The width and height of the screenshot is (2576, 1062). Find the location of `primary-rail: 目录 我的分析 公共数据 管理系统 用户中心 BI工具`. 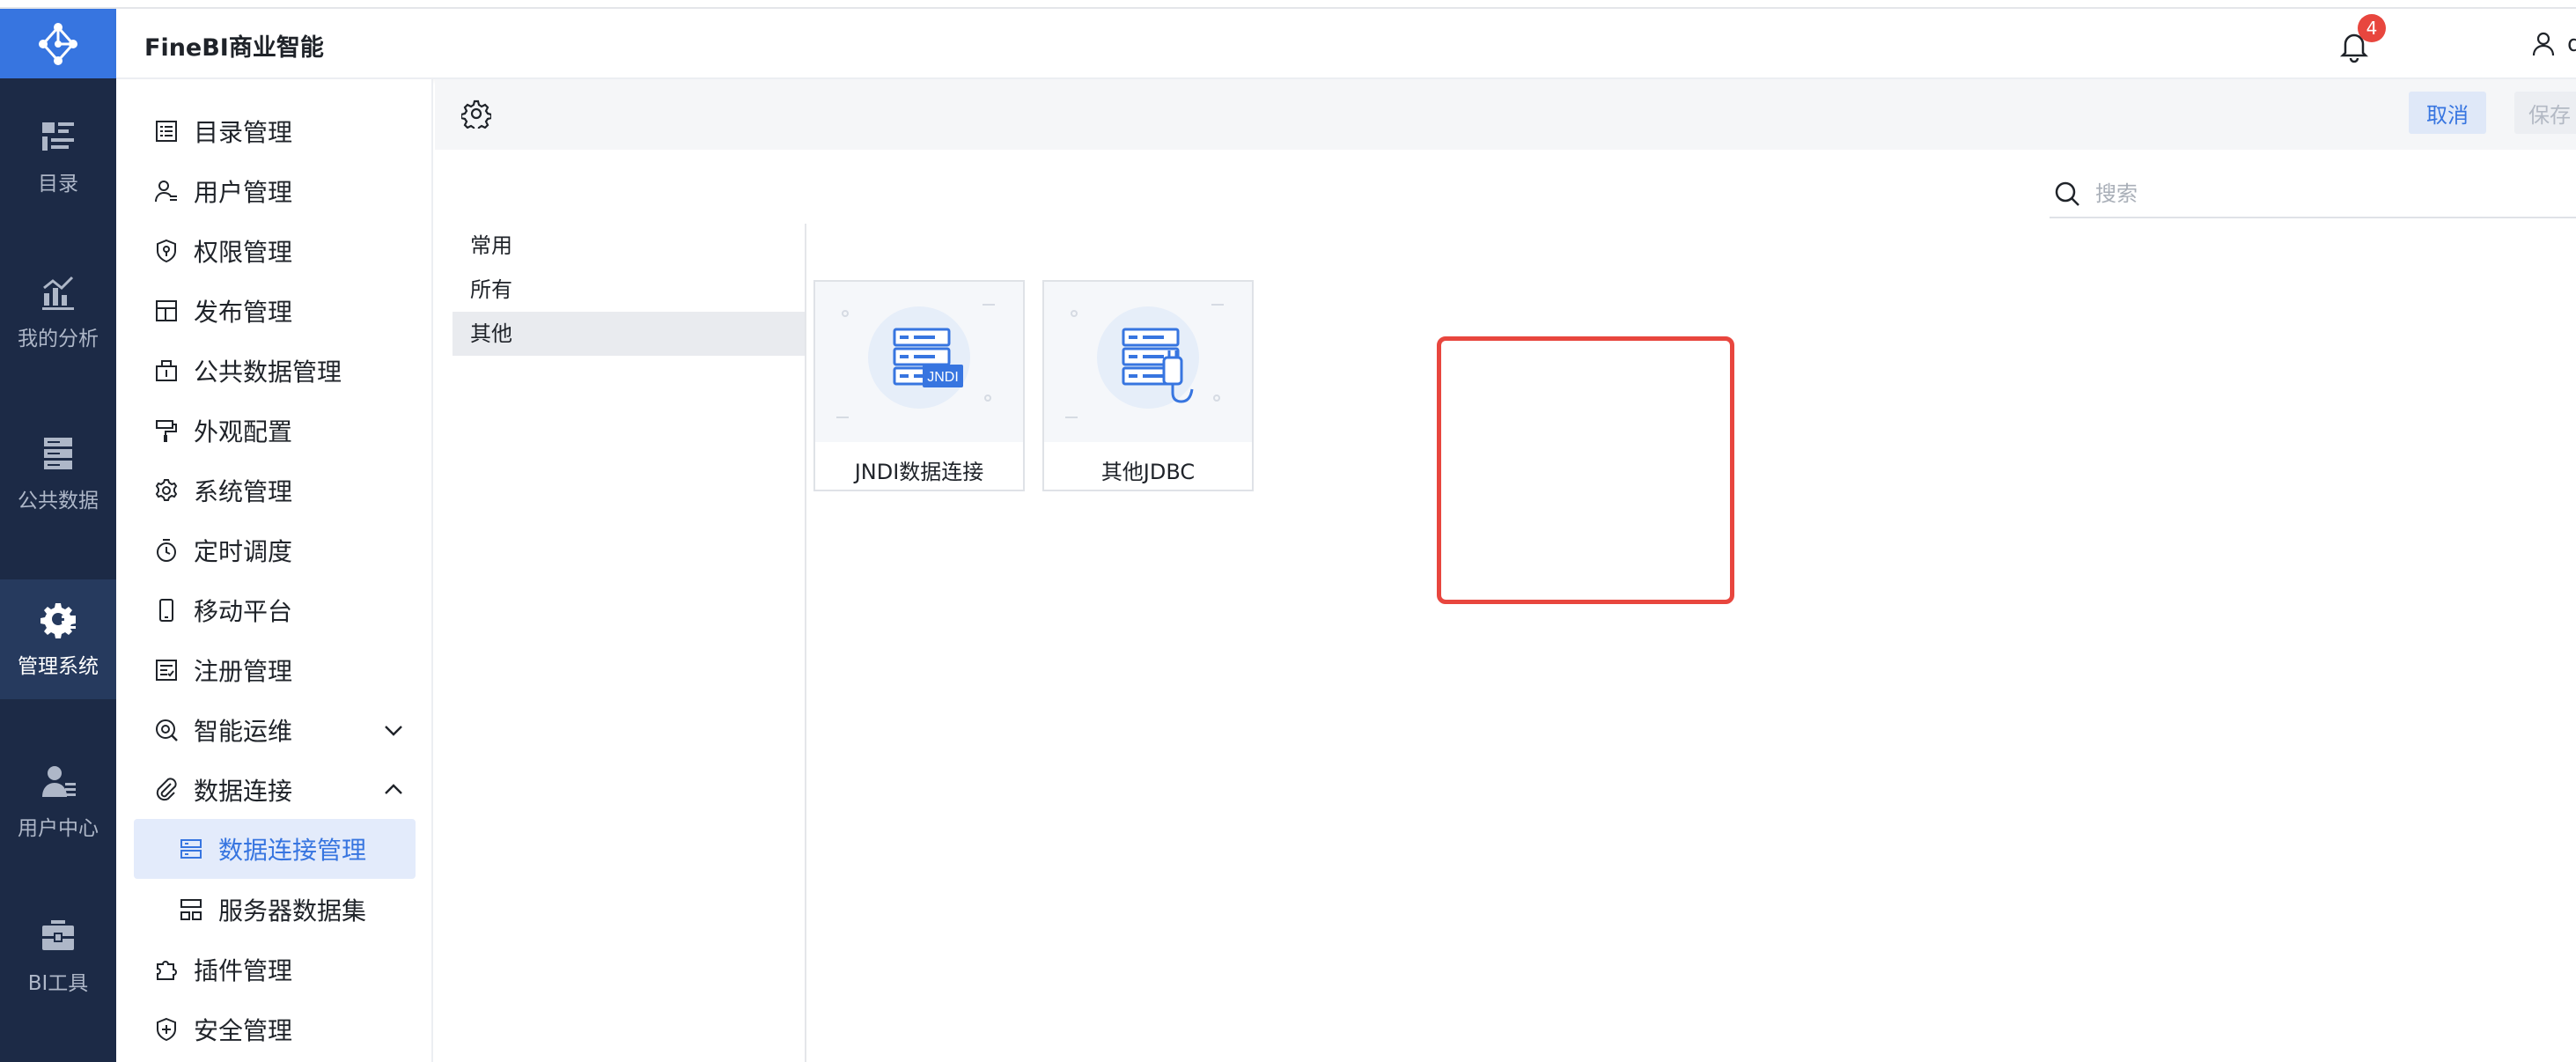

primary-rail: 目录 我的分析 公共数据 管理系统 用户中心 BI工具 is located at coordinates (58, 535).